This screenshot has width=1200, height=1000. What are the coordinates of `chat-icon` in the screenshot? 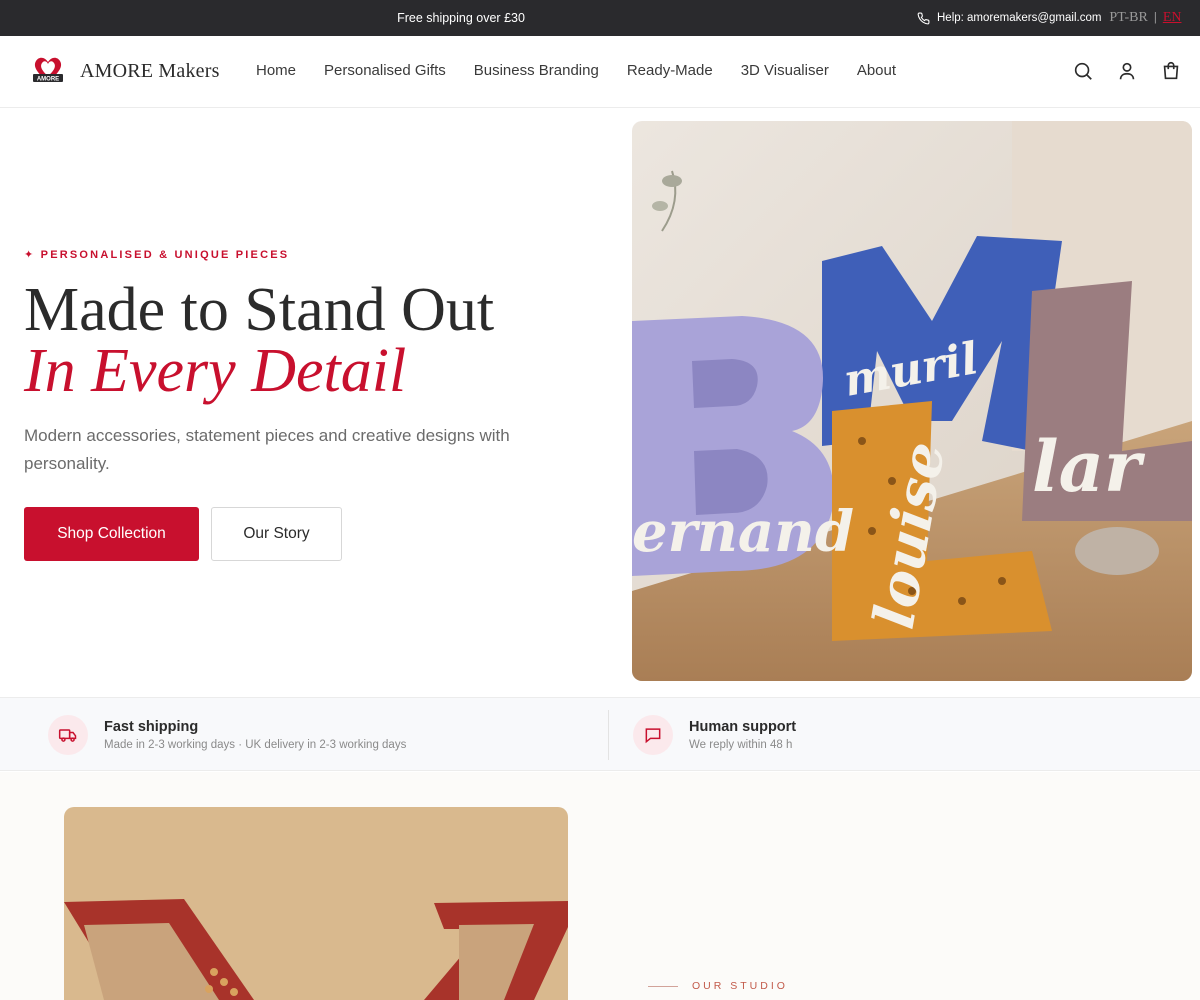 It's located at (653, 735).